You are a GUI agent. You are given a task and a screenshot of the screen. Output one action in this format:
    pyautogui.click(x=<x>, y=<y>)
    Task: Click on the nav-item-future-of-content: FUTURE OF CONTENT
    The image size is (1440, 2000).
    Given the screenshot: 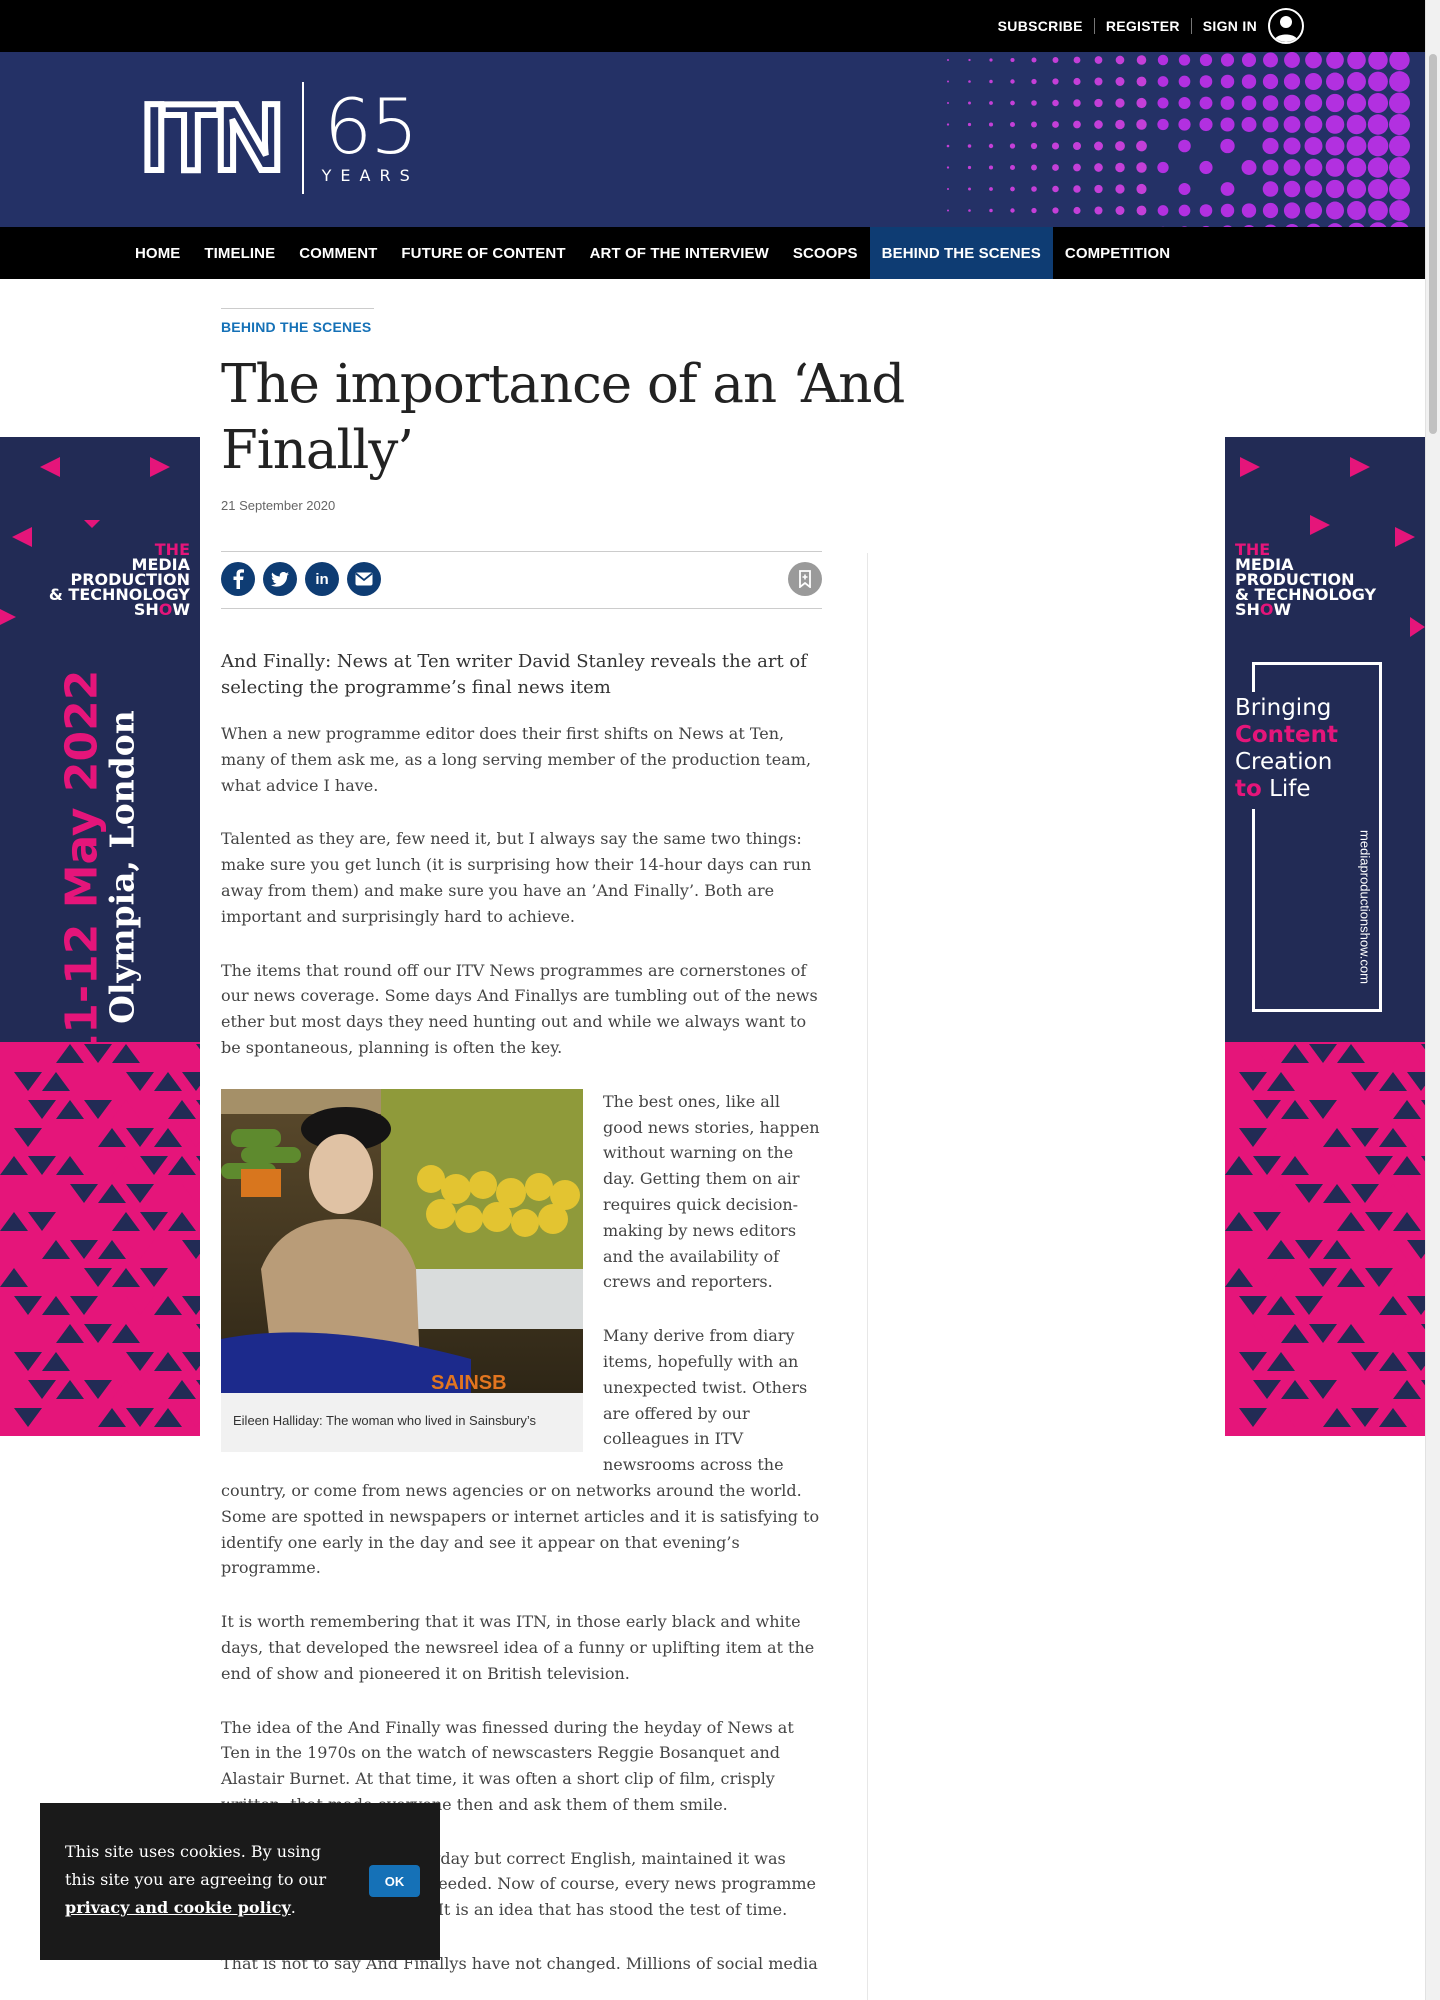 What is the action you would take?
    pyautogui.click(x=483, y=253)
    